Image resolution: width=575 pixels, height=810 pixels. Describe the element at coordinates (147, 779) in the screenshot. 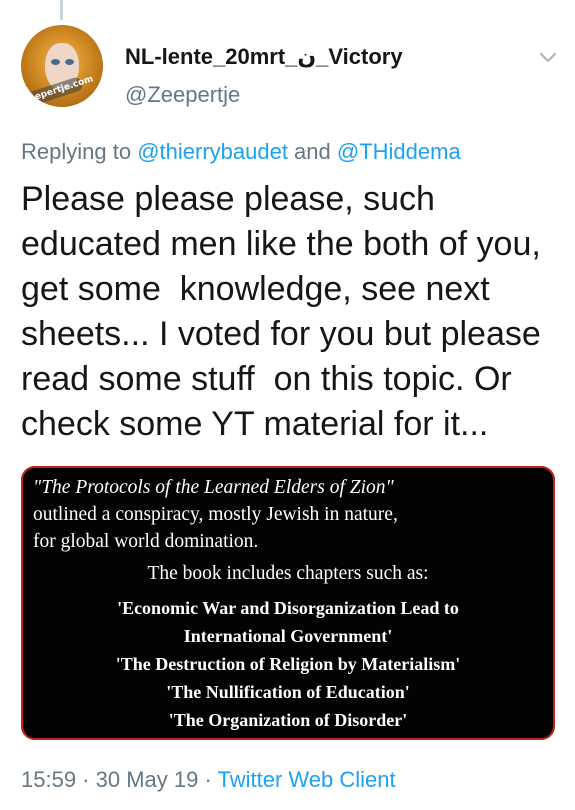

I see `tweet-date: 30 May 19` at that location.